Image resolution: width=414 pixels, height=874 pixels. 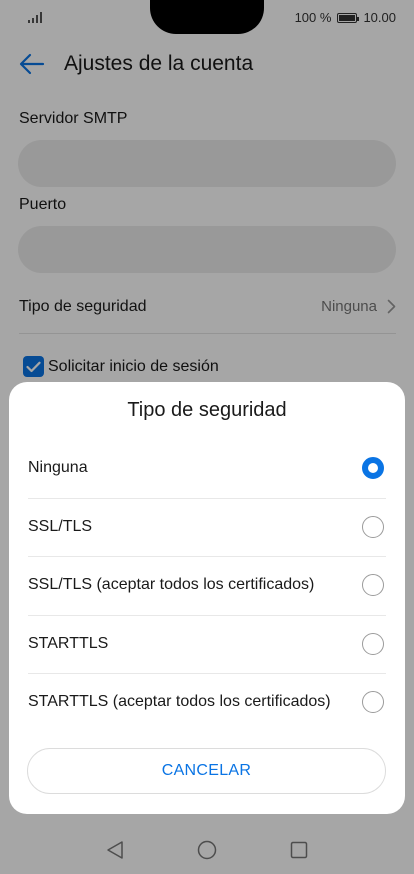 I want to click on option-ssl-tls-accept-all: SSL/TLS (aceptar todos los certificados), so click(x=207, y=585).